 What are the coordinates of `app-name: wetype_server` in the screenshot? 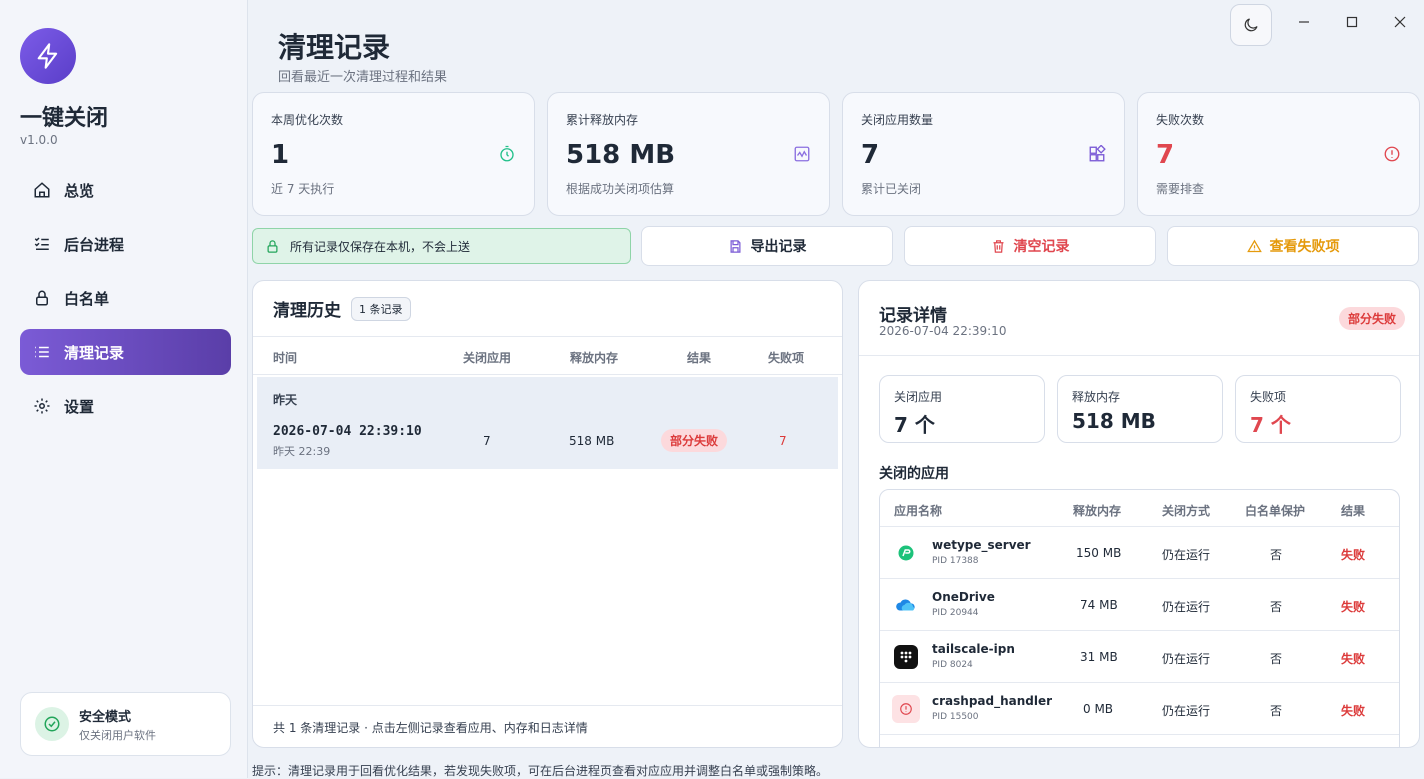 It's located at (981, 545).